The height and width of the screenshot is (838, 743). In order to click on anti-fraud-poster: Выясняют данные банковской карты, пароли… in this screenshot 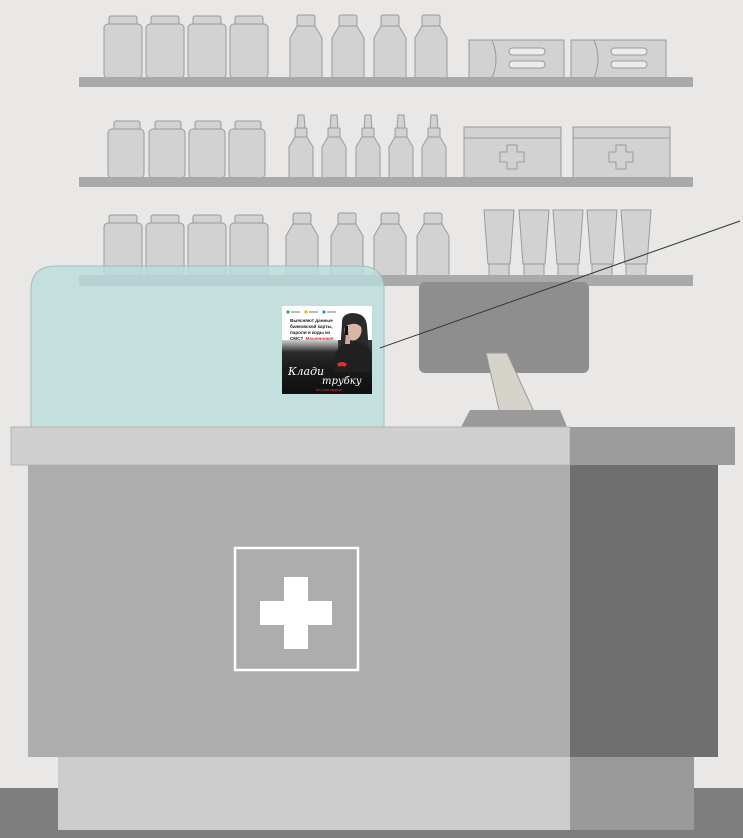, I will do `click(327, 350)`.